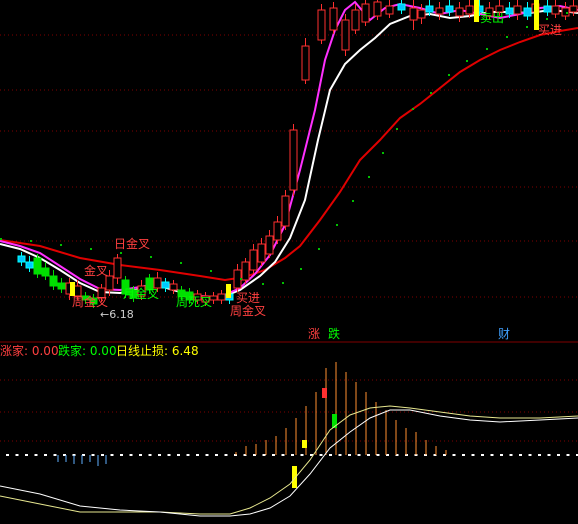 The height and width of the screenshot is (524, 578). Describe the element at coordinates (492, 18) in the screenshot. I see `signal-label: 卖出` at that location.